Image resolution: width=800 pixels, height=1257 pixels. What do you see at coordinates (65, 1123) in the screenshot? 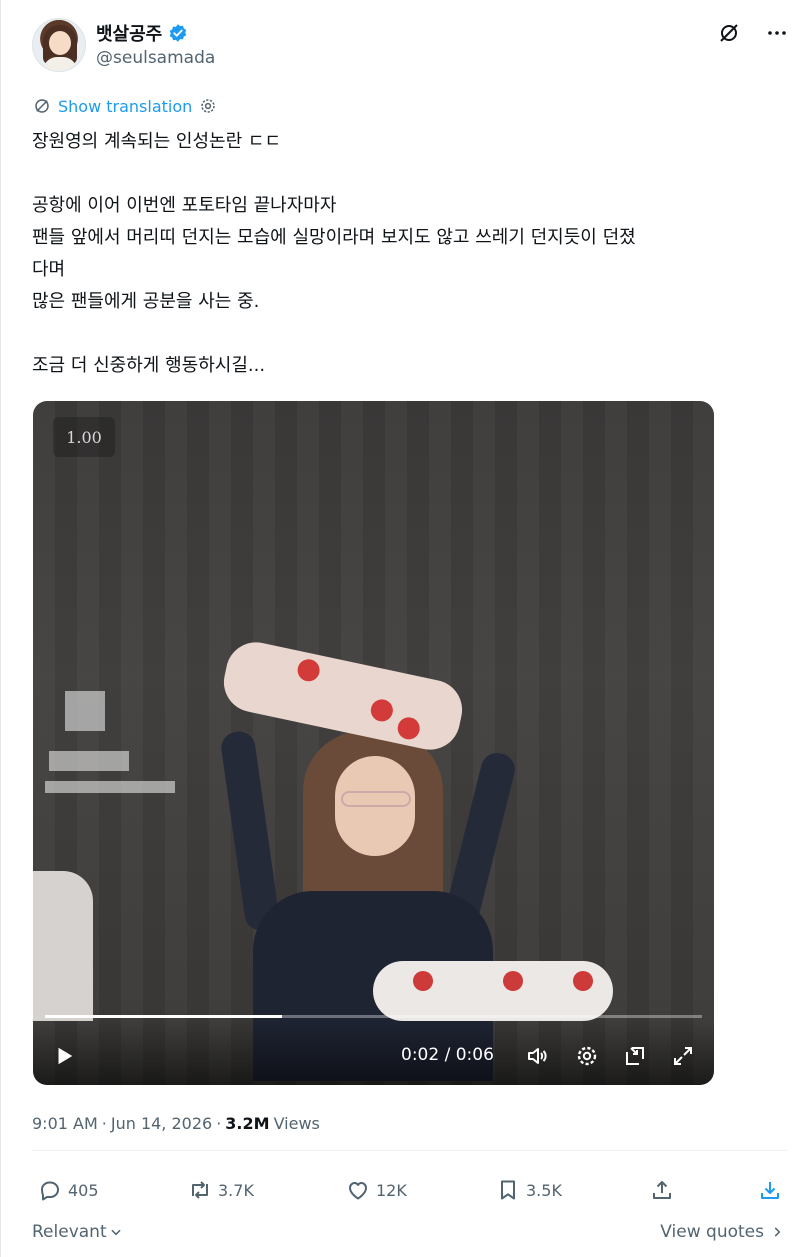
I see `tweet-time: 9:01 AM` at bounding box center [65, 1123].